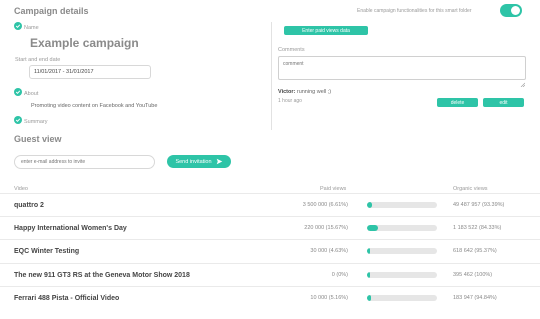  Describe the element at coordinates (193, 161) in the screenshot. I see `send-invitation-label: Send invitation` at that location.